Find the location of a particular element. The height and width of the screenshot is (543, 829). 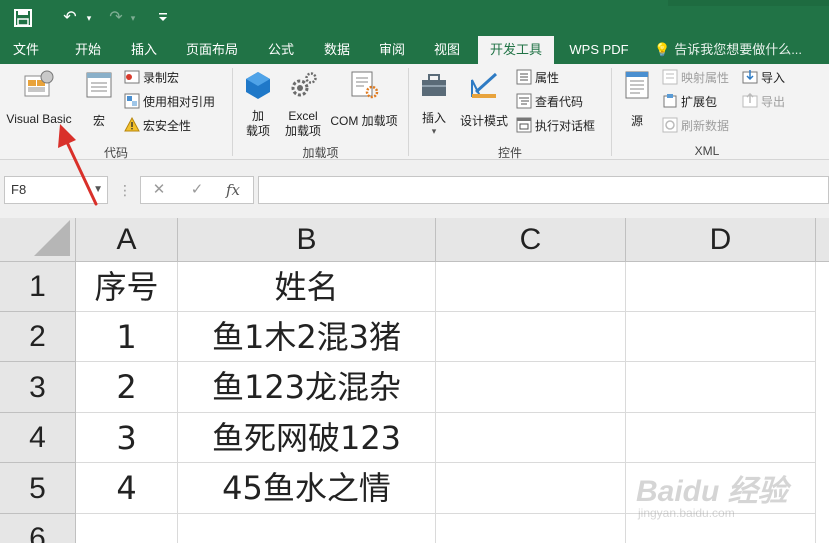

insert-function-icon: fx is located at coordinates (233, 190).